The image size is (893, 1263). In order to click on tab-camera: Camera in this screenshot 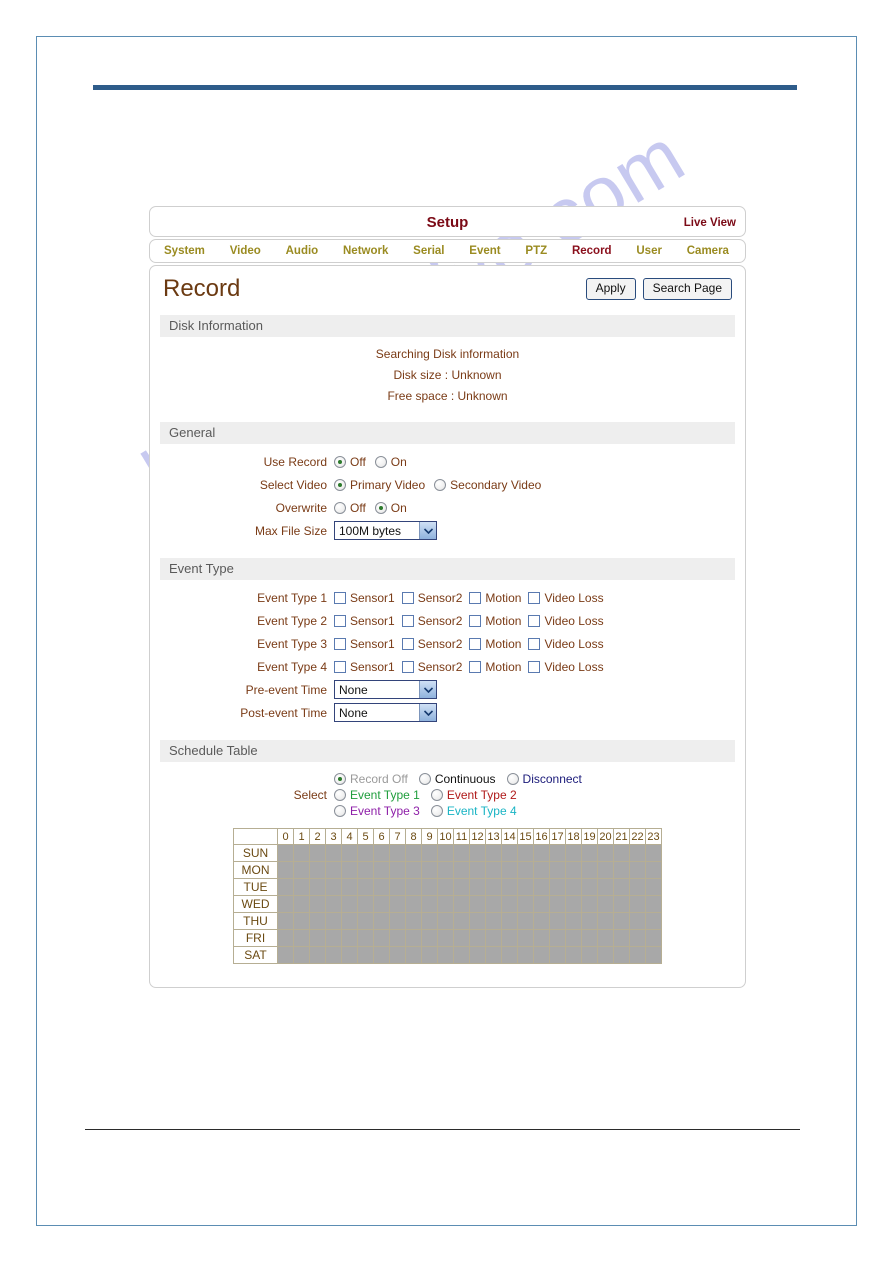, I will do `click(708, 251)`.